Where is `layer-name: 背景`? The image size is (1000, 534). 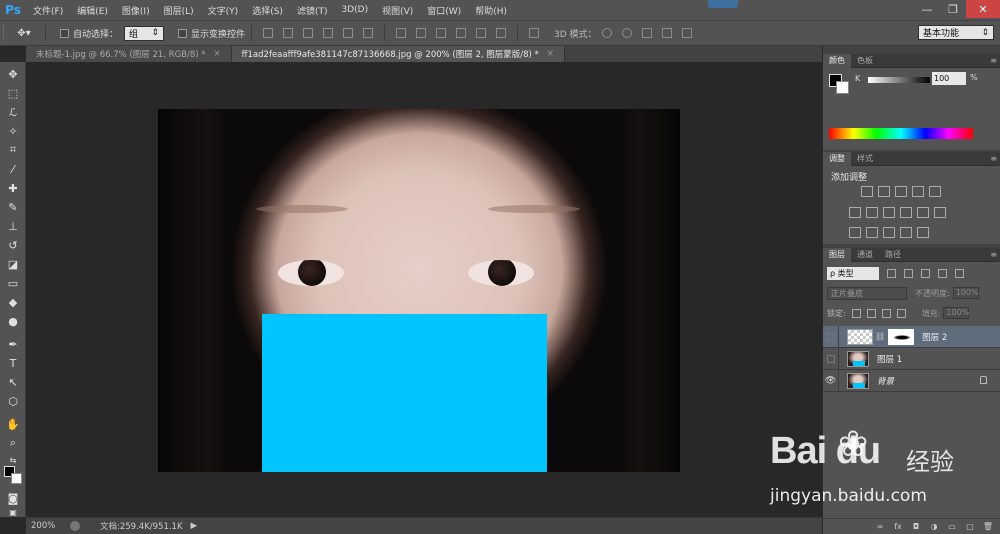 layer-name: 背景 is located at coordinates (885, 381).